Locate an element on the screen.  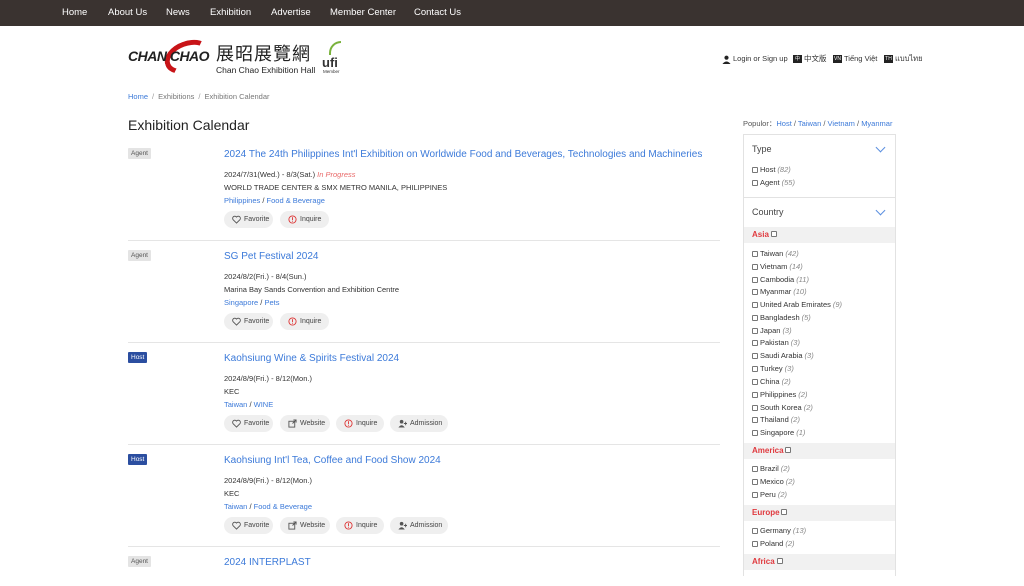
filter-count: (2) is located at coordinates (808, 407).